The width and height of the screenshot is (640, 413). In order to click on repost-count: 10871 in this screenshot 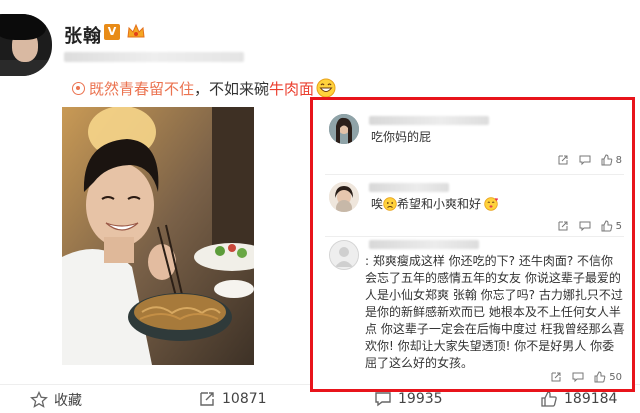, I will do `click(244, 399)`.